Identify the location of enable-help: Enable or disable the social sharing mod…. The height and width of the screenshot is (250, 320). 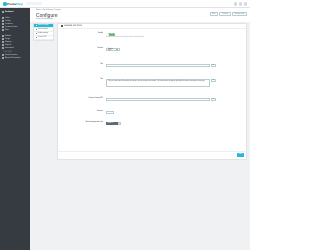
(125, 38).